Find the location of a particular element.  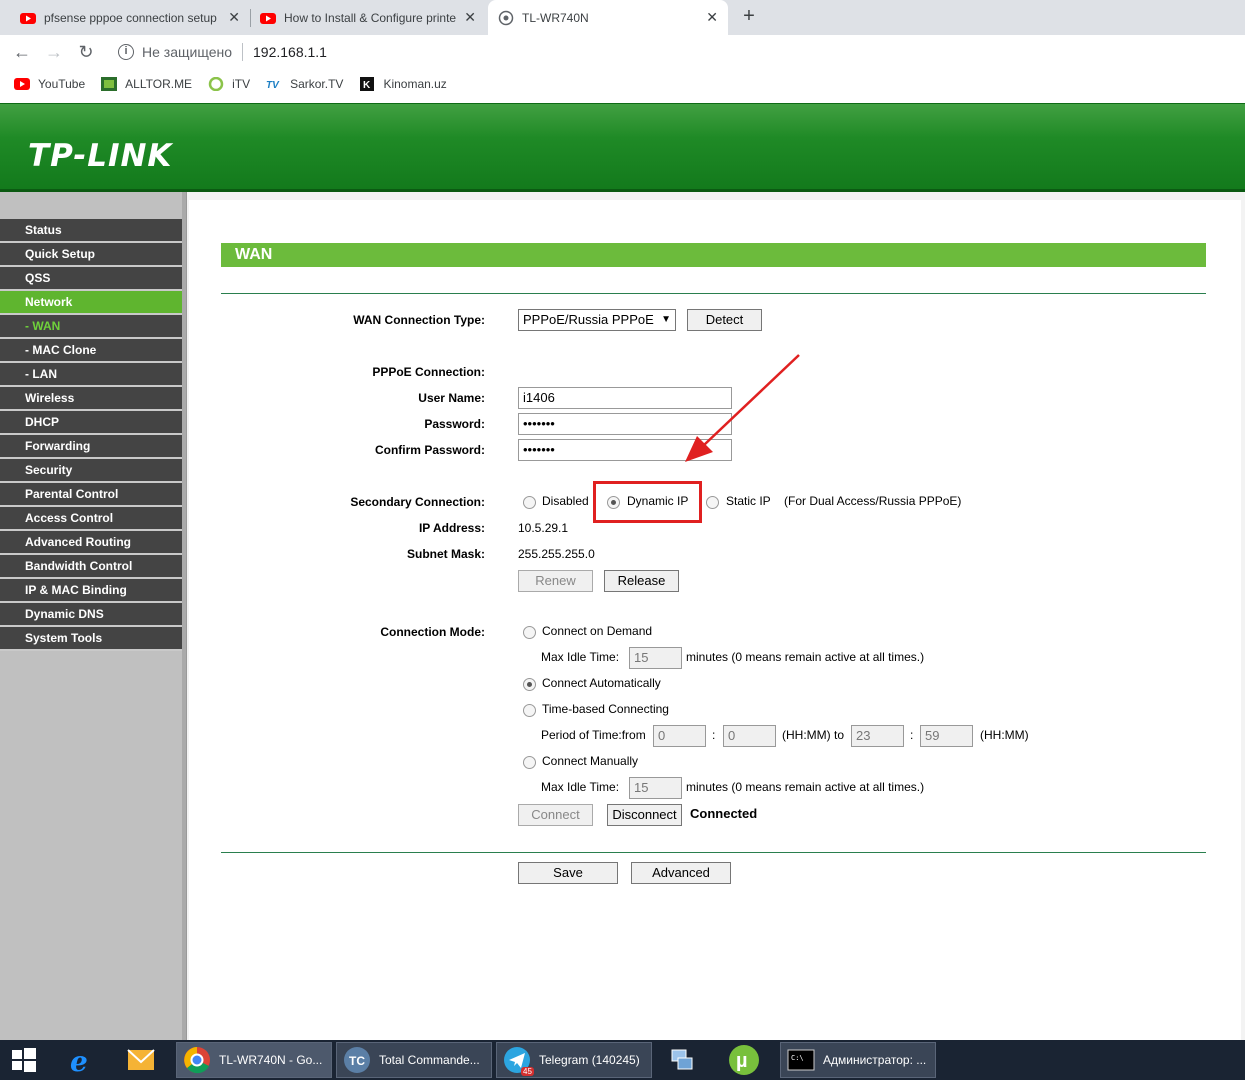

windows-logo-icon is located at coordinates (24, 1060).